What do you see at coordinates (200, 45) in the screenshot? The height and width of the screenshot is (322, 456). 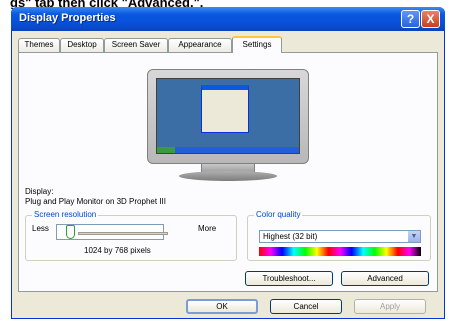 I see `tab-appearance: Appearance` at bounding box center [200, 45].